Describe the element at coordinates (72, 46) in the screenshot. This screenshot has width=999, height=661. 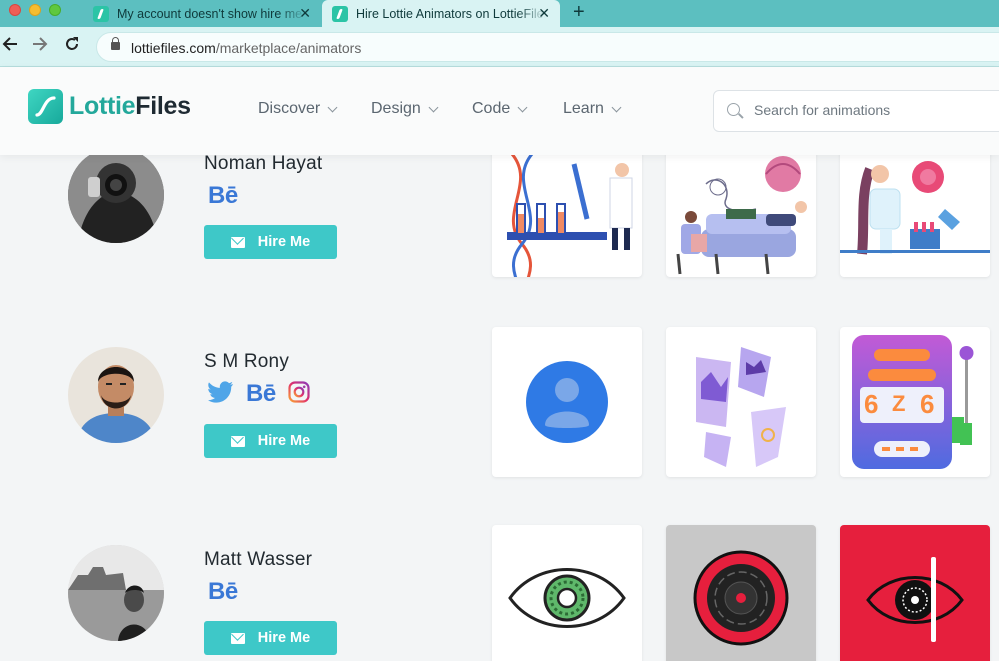
I see `reload-icon` at that location.